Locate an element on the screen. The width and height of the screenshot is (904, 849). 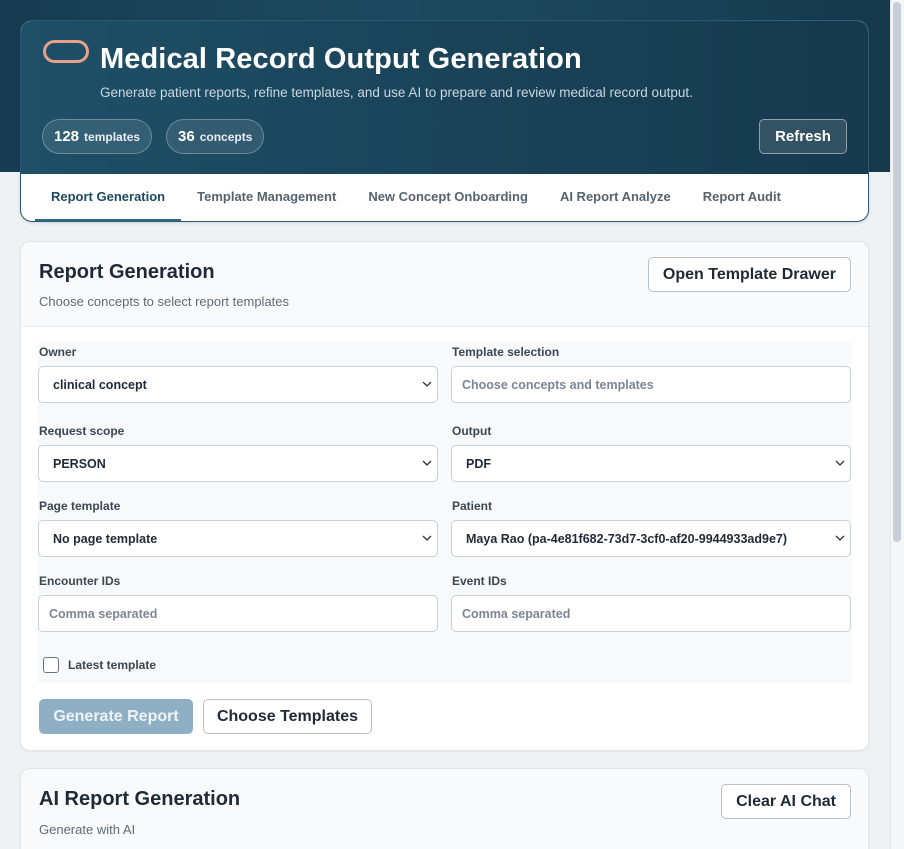
encounter-ids-input: Comma separated is located at coordinates (238, 613).